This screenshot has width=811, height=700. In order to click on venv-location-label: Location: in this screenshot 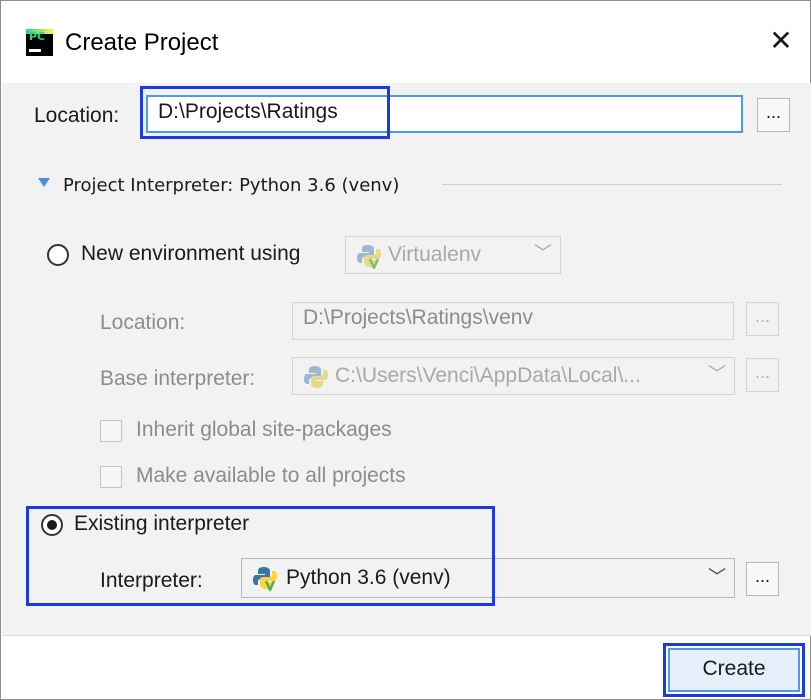, I will do `click(143, 322)`.